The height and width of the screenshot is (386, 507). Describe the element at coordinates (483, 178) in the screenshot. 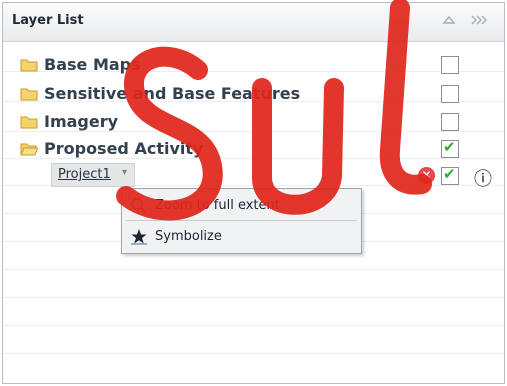

I see `info-icon: ⓘ` at that location.